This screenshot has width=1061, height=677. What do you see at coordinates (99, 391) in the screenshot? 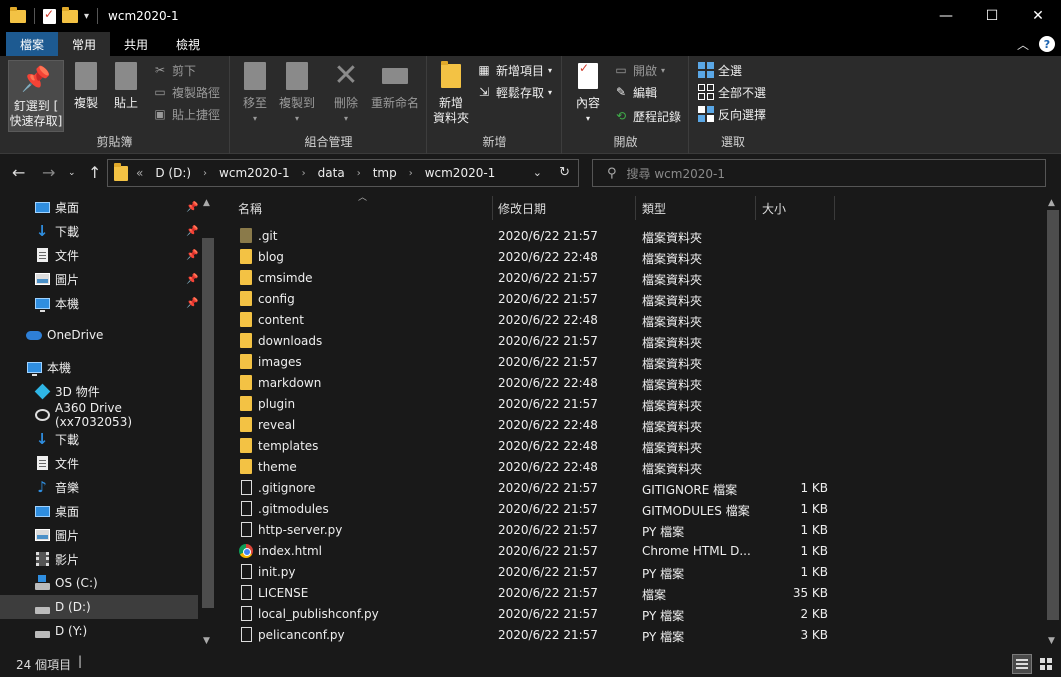
I see `nav-item-3d-objects: 3D 物件` at bounding box center [99, 391].